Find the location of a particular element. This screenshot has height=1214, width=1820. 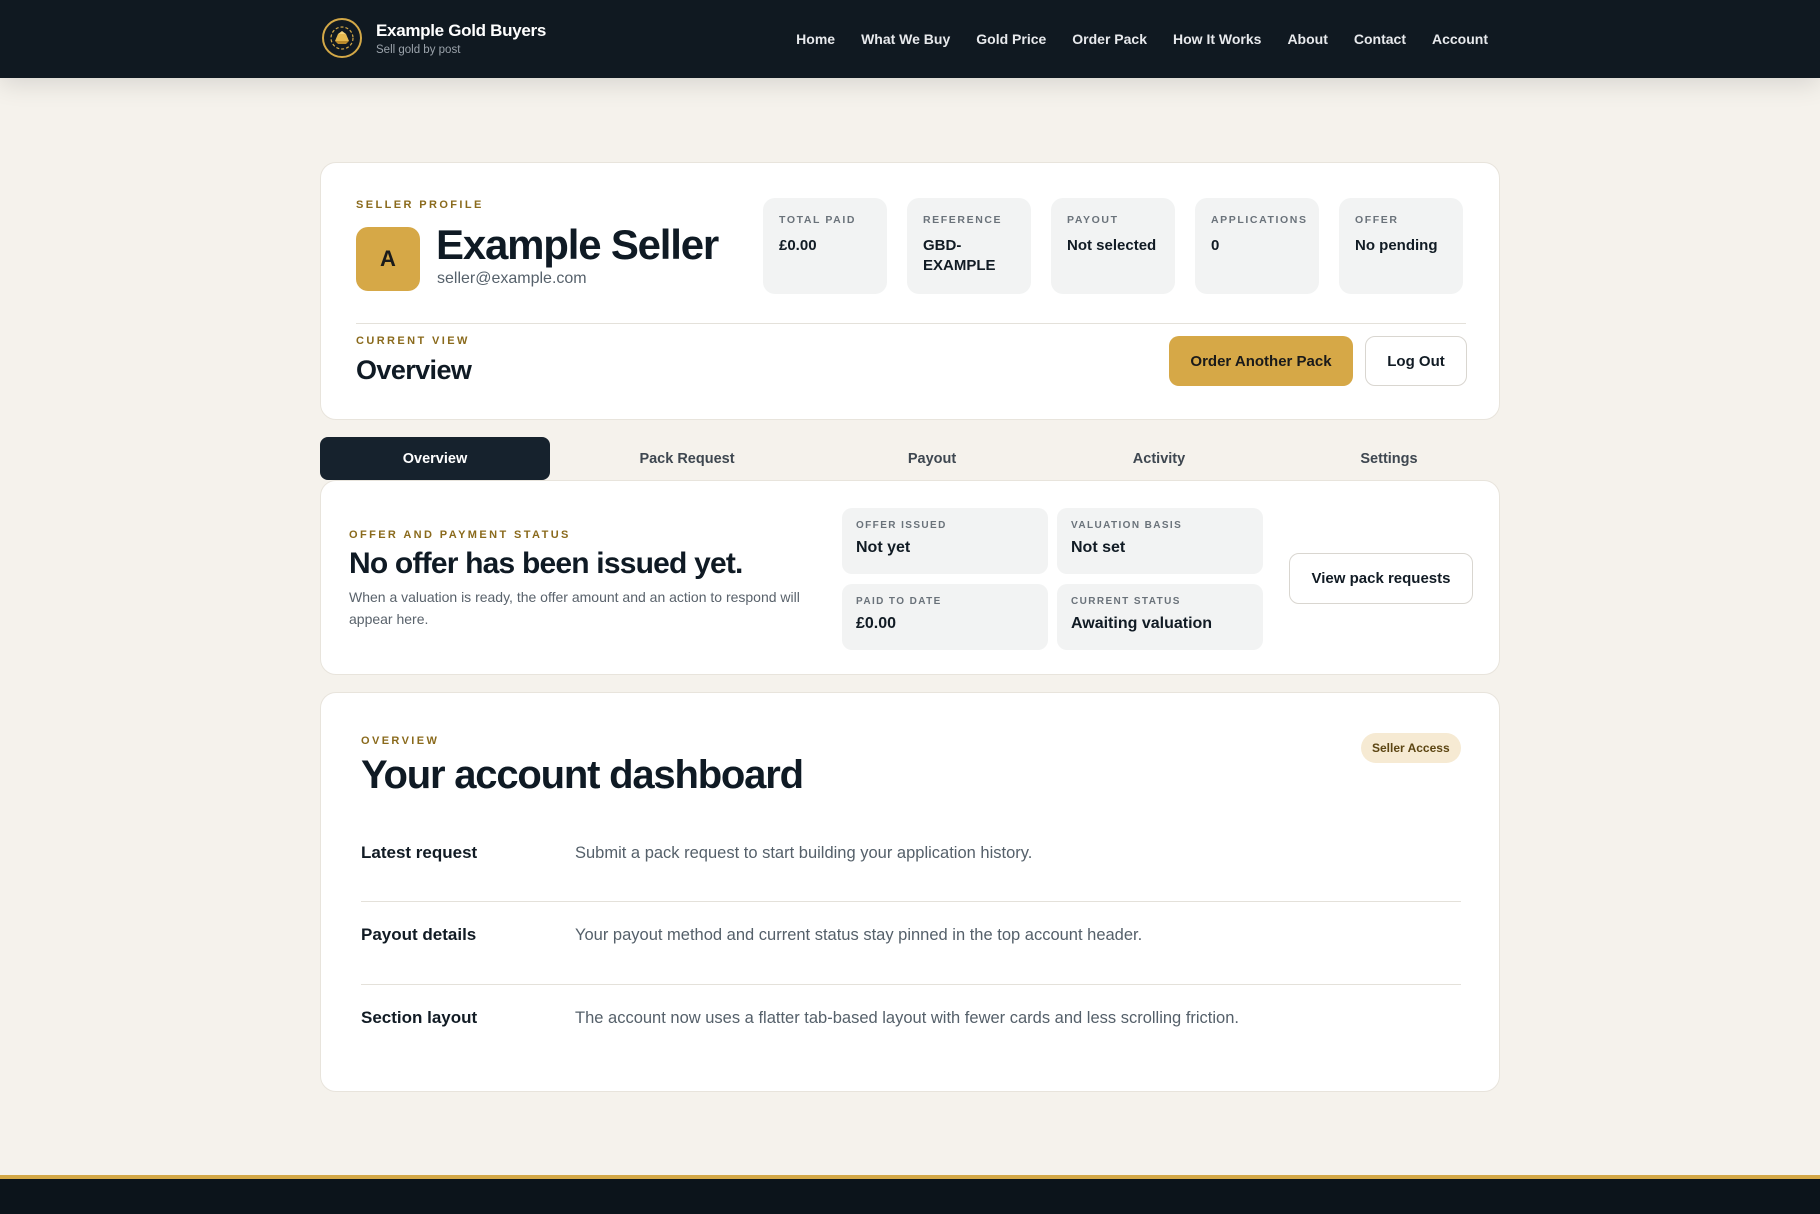

stat-payout: PAYOUT Not selected is located at coordinates (1113, 246).